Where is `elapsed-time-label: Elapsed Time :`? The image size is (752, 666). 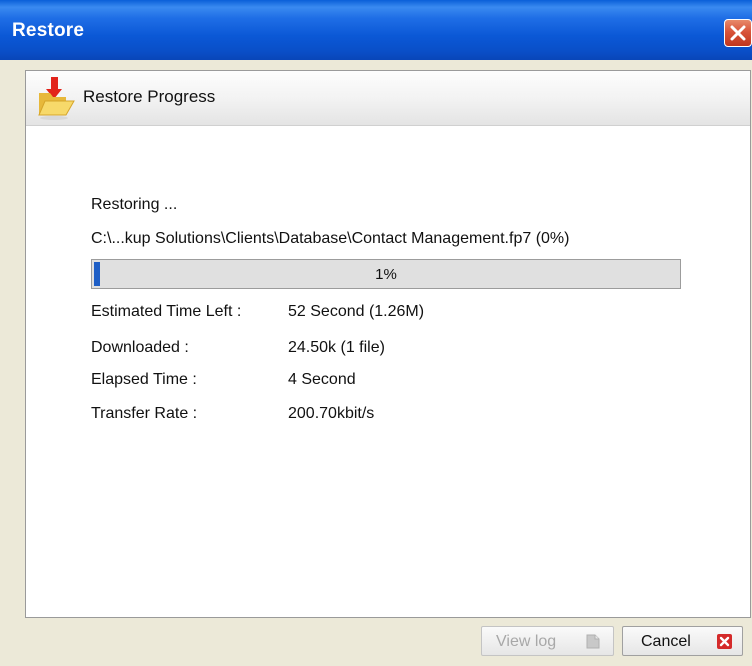
elapsed-time-label: Elapsed Time : is located at coordinates (144, 379).